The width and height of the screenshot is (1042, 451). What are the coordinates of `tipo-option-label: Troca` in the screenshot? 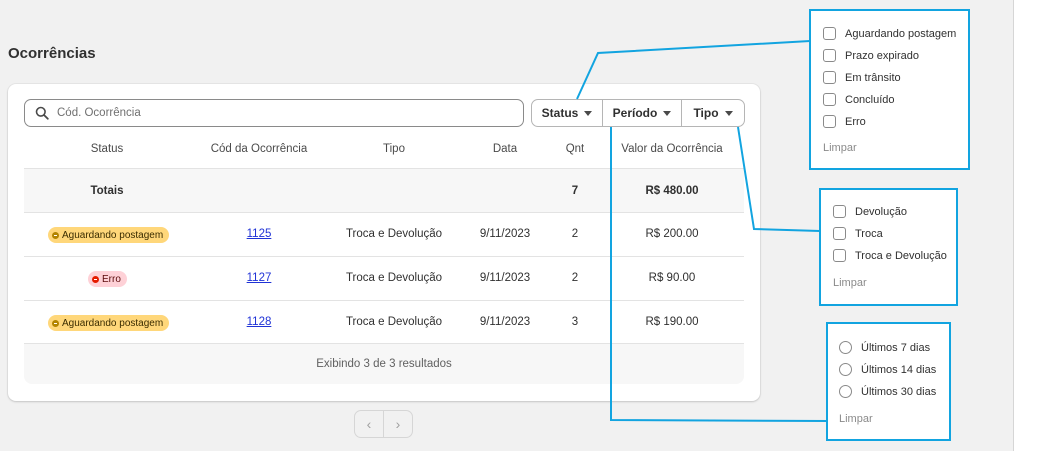 It's located at (869, 233).